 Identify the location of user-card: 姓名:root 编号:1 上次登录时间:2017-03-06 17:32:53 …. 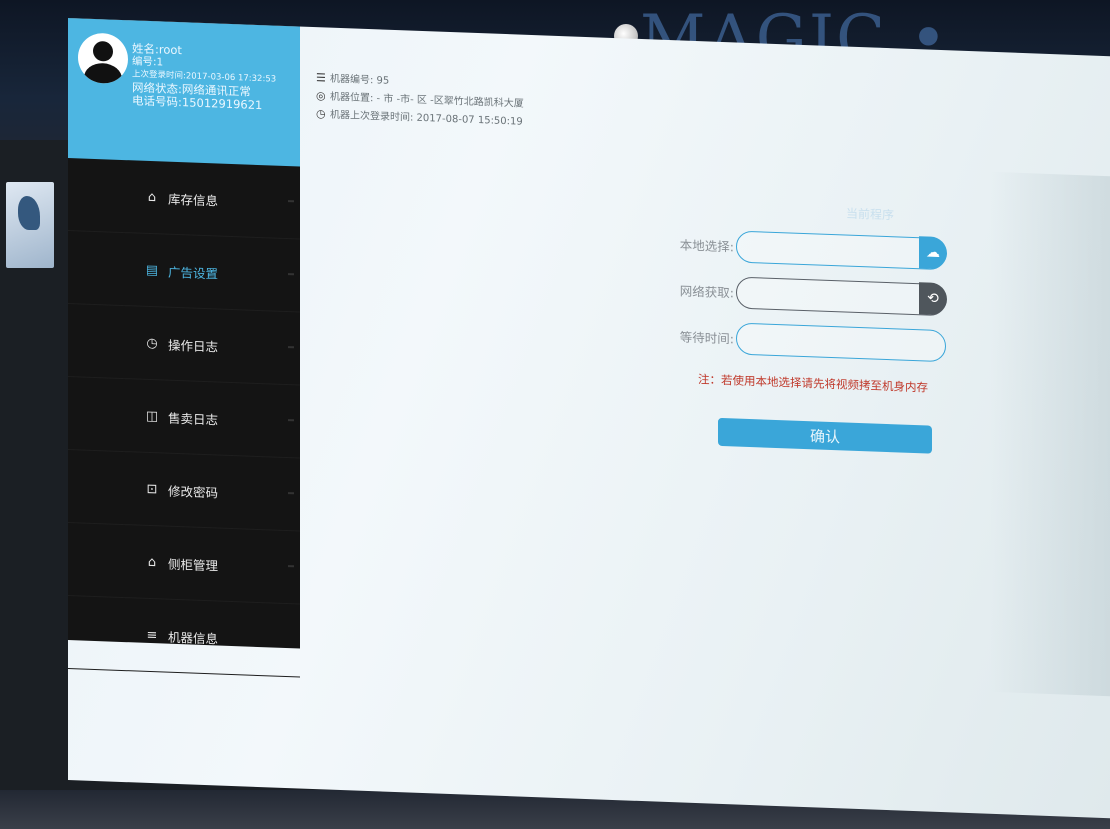
(184, 92).